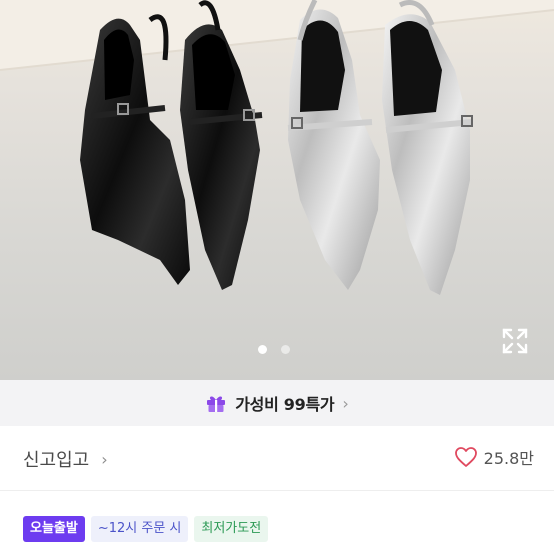 The width and height of the screenshot is (554, 554). Describe the element at coordinates (216, 404) in the screenshot. I see `gift-icon` at that location.